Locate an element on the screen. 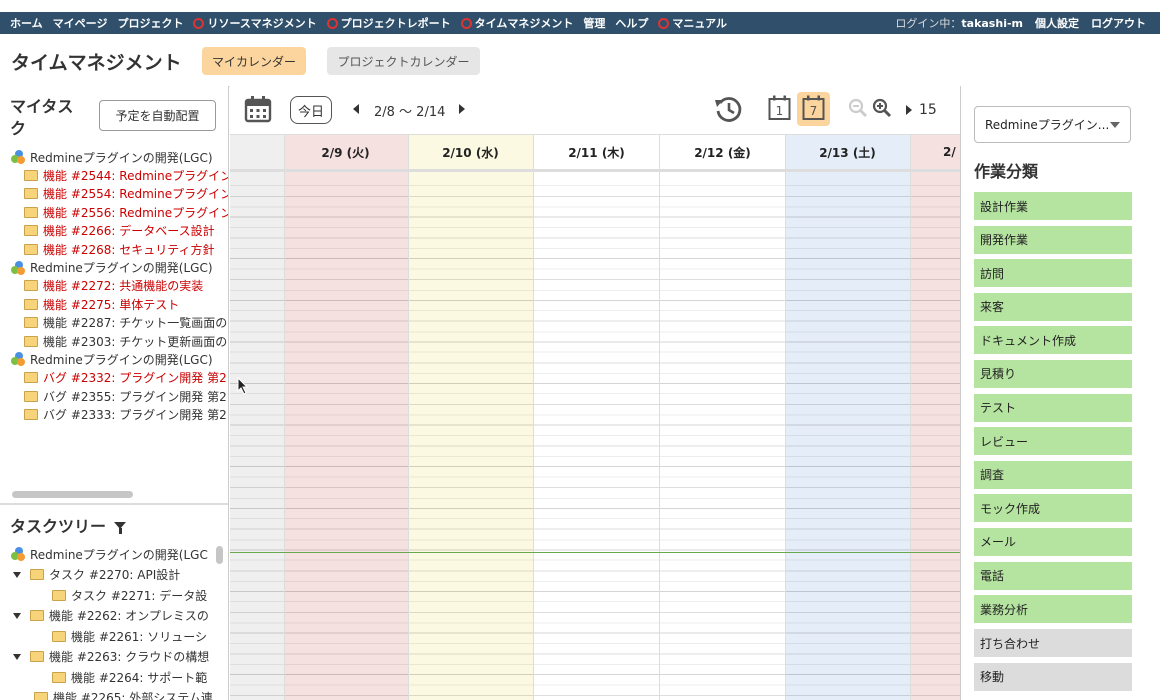 This screenshot has height=700, width=1160. top-menu-item: リソースマネジメント is located at coordinates (255, 23).